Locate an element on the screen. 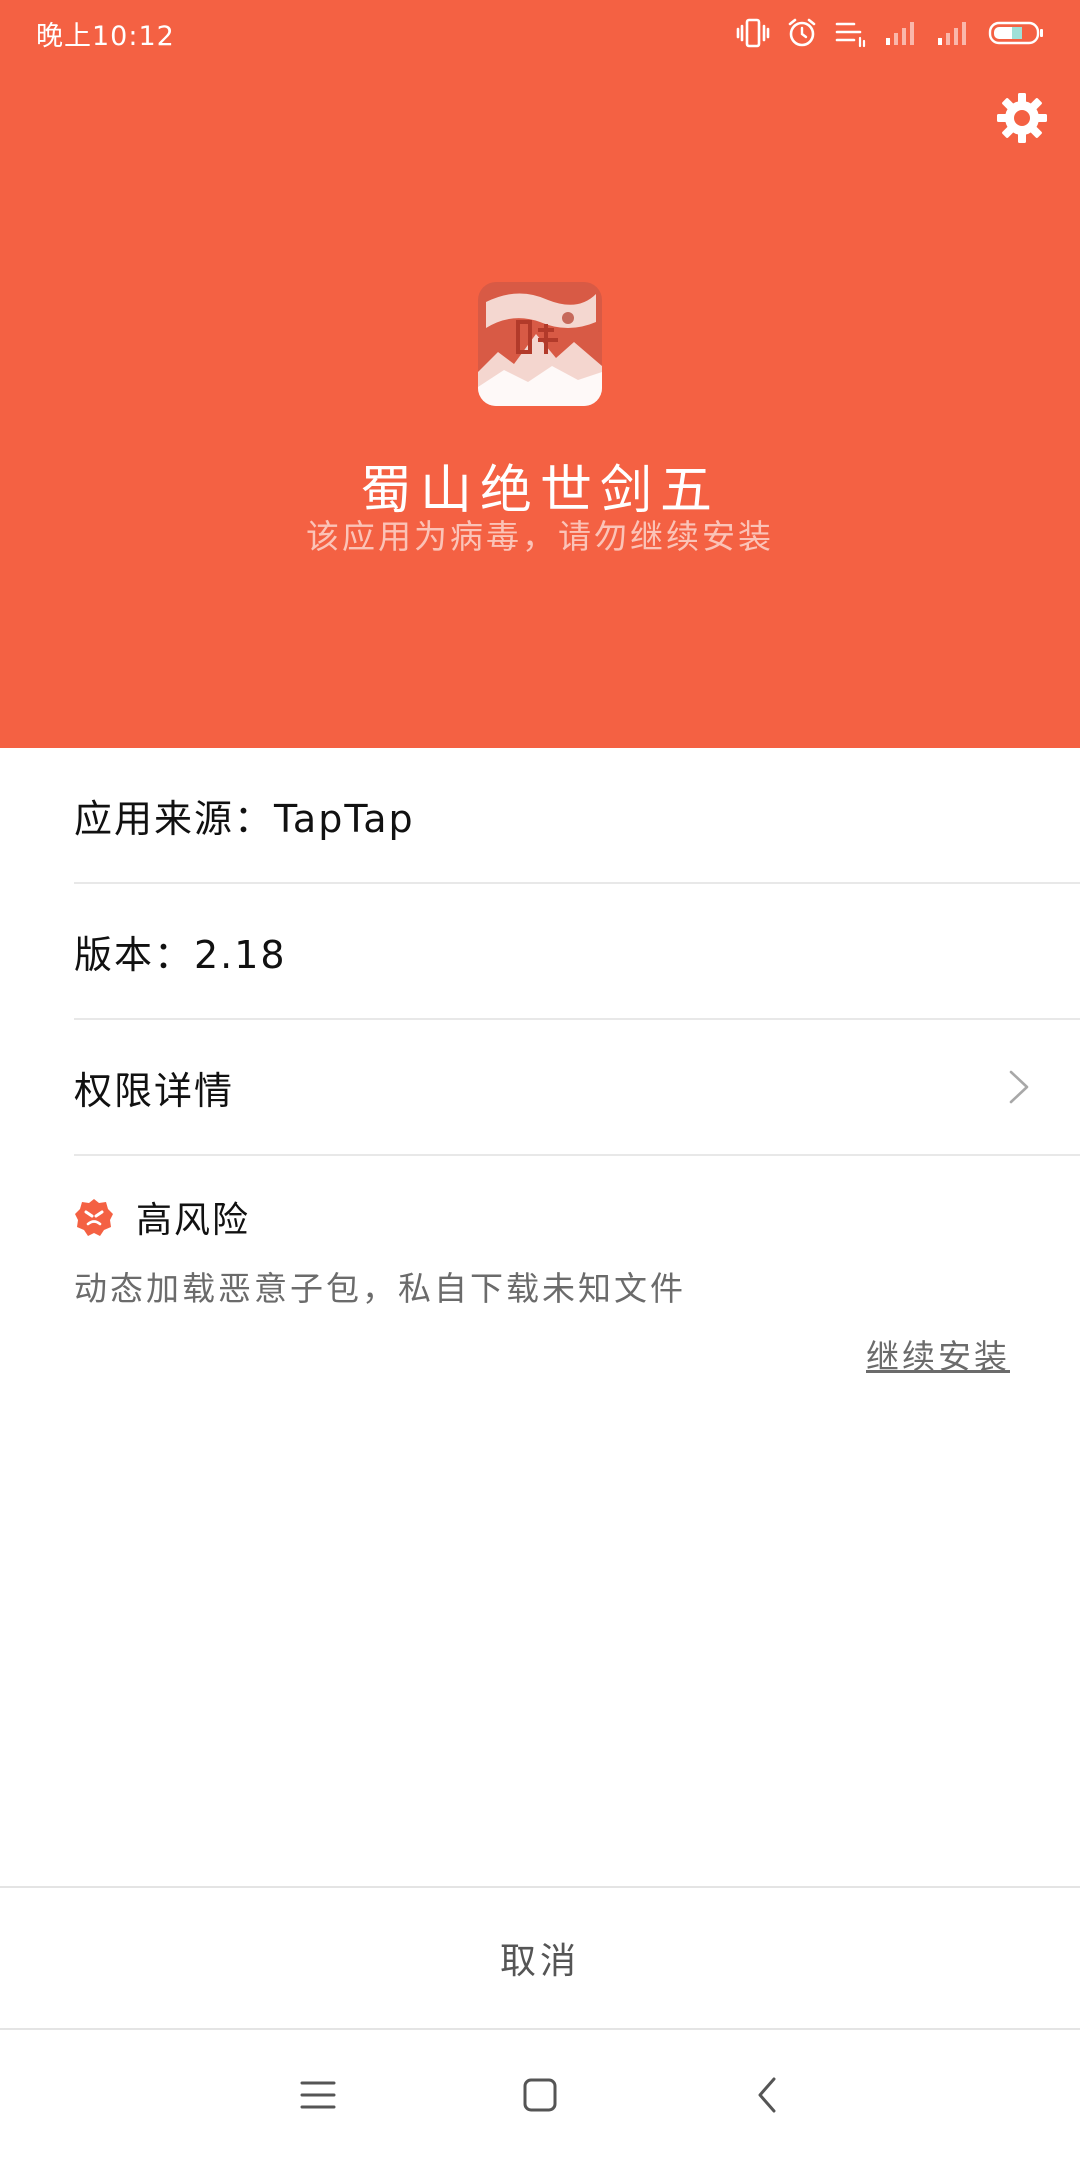 This screenshot has height=2160, width=1080. chevron-right-icon is located at coordinates (1019, 1087).